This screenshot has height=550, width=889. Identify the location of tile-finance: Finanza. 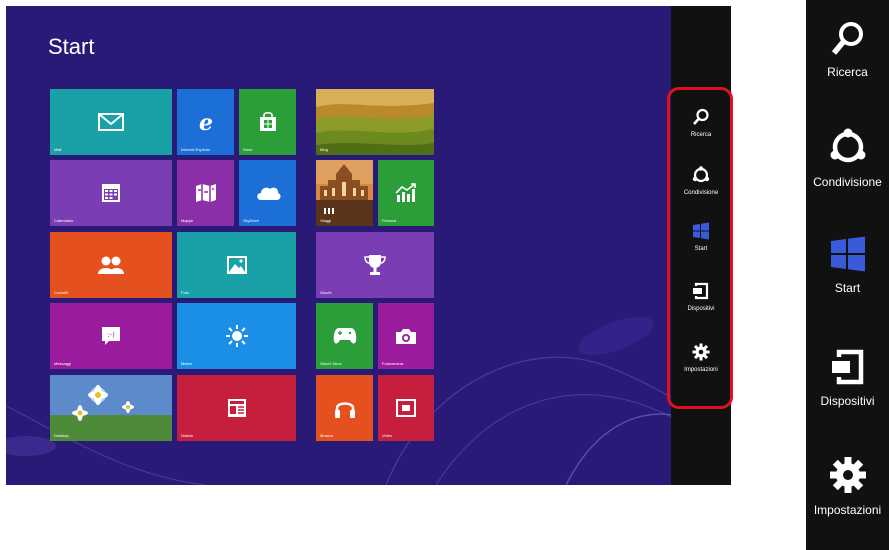
(406, 193).